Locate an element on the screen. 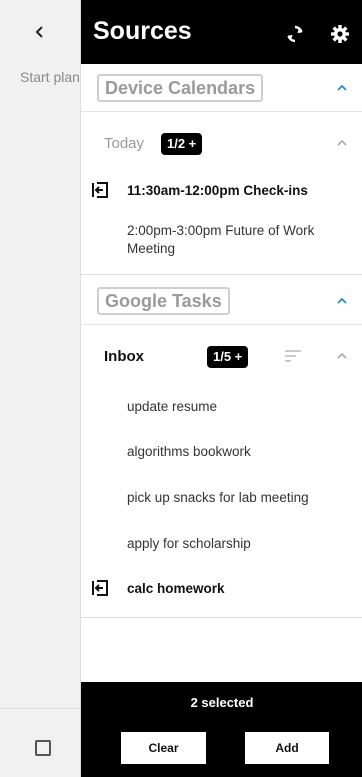 Image resolution: width=362 pixels, height=777 pixels. list-item: algorithms bookwork is located at coordinates (189, 452).